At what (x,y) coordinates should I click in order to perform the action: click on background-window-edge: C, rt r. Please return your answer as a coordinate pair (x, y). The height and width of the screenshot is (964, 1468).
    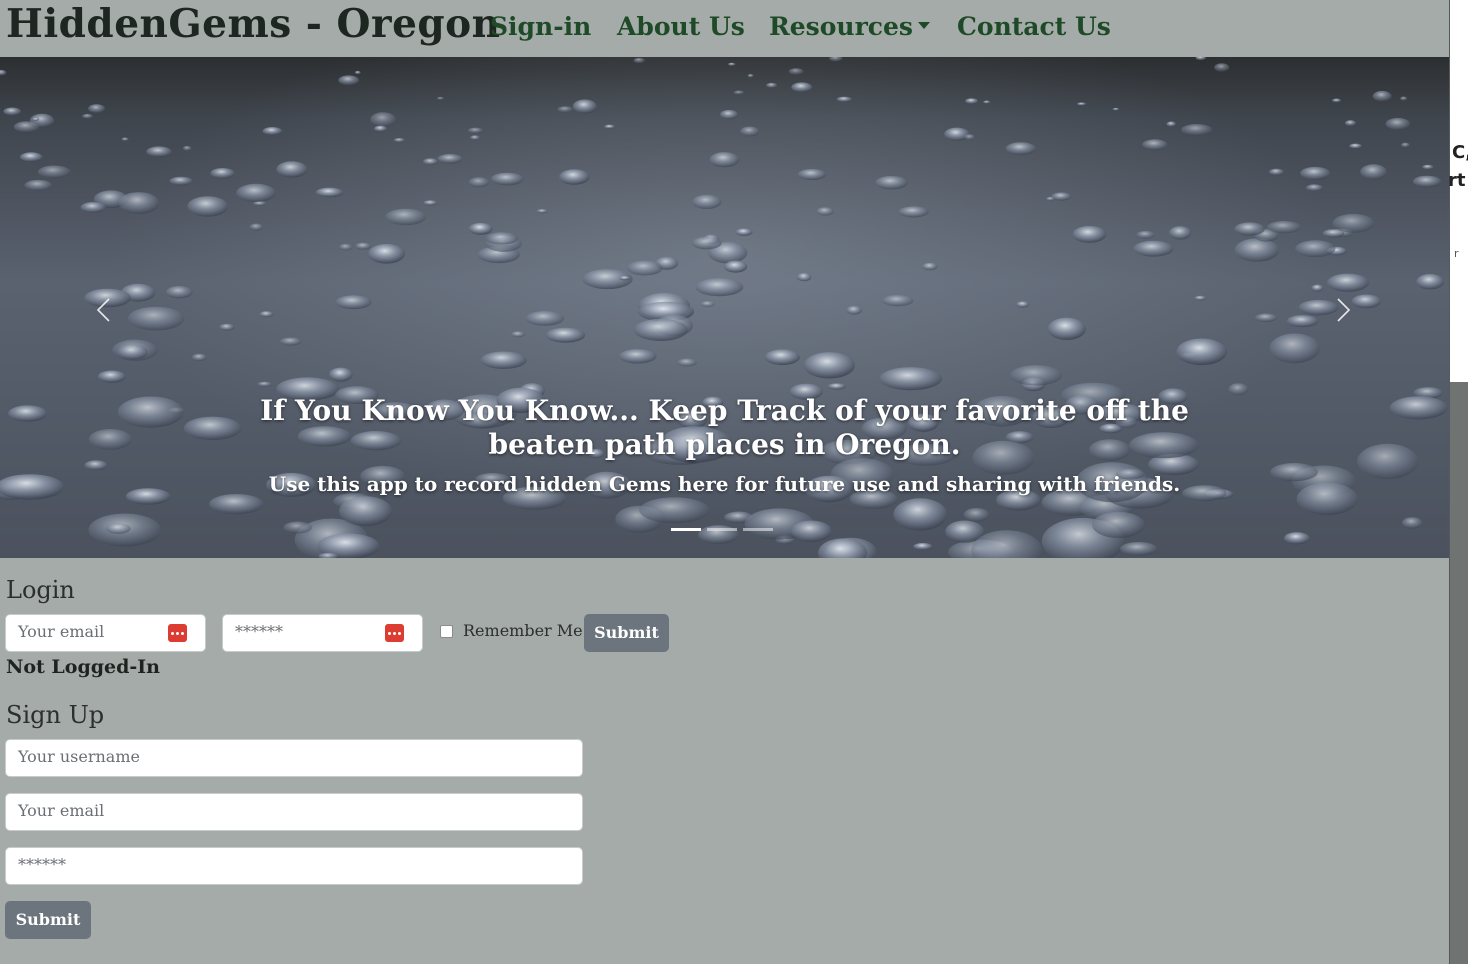
    Looking at the image, I should click on (1458, 482).